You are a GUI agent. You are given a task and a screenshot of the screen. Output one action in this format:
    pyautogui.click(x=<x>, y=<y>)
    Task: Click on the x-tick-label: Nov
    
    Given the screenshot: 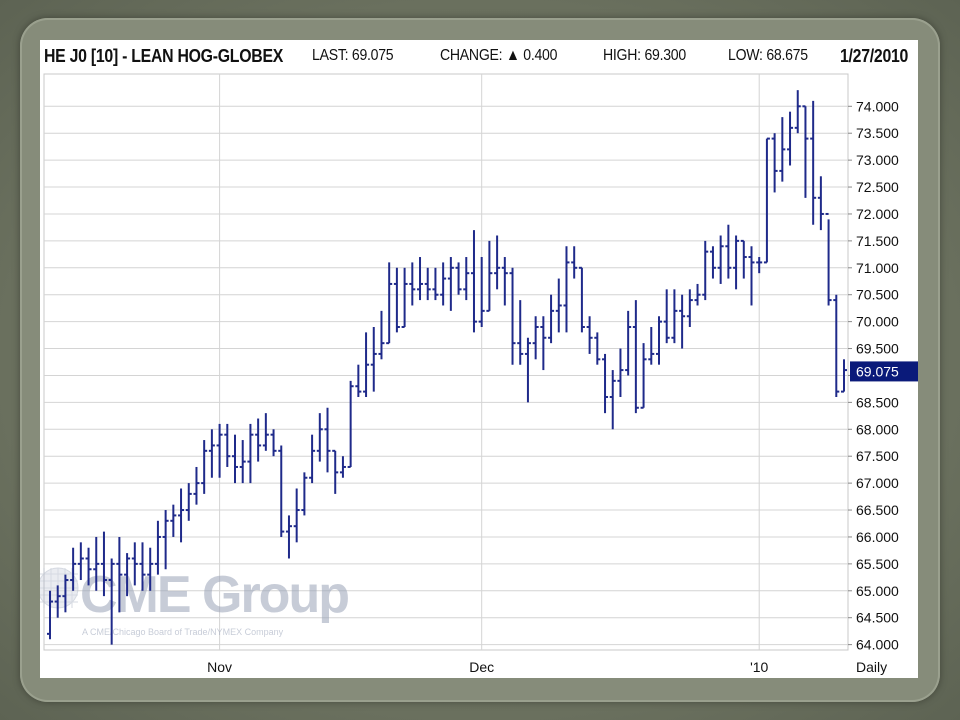 What is the action you would take?
    pyautogui.click(x=219, y=667)
    